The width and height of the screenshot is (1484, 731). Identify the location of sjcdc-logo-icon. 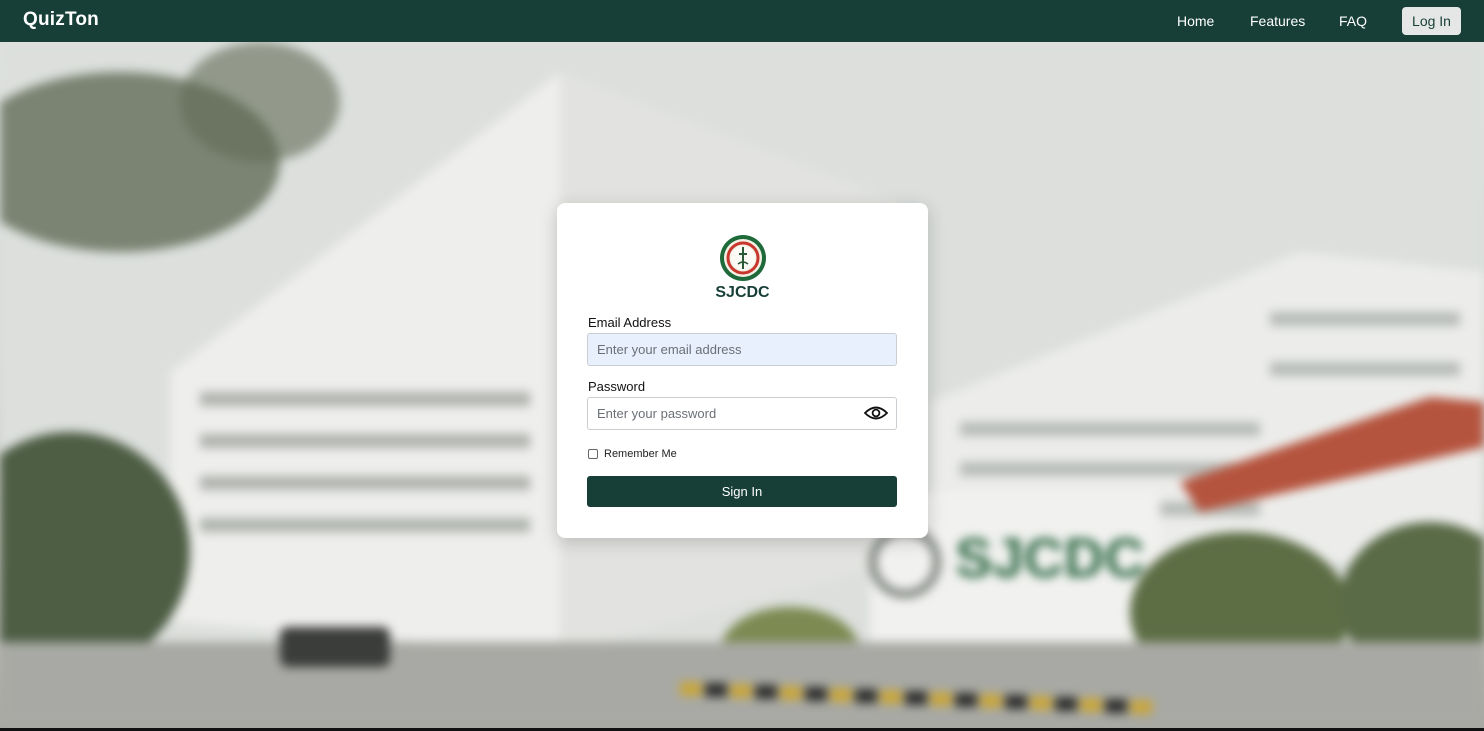
(743, 258).